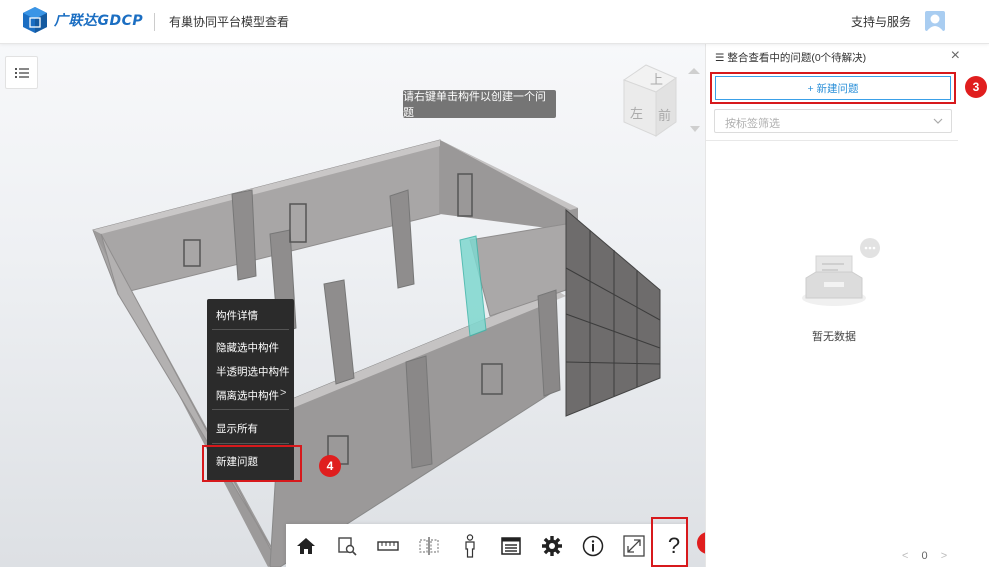 The width and height of the screenshot is (989, 567). I want to click on fullscreen-button, so click(634, 546).